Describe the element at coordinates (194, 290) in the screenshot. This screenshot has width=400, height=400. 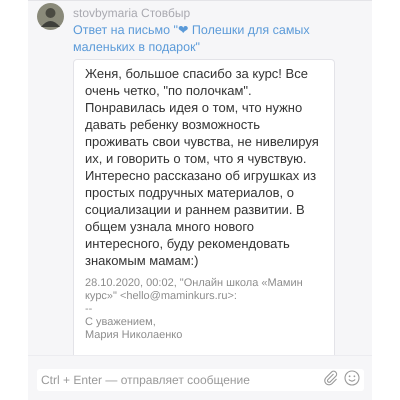
I see `quote-header: 28.10.2020, 00:02, "Онлайн школа «Мамин курс»" <hello@maminkurs.ru>:` at that location.